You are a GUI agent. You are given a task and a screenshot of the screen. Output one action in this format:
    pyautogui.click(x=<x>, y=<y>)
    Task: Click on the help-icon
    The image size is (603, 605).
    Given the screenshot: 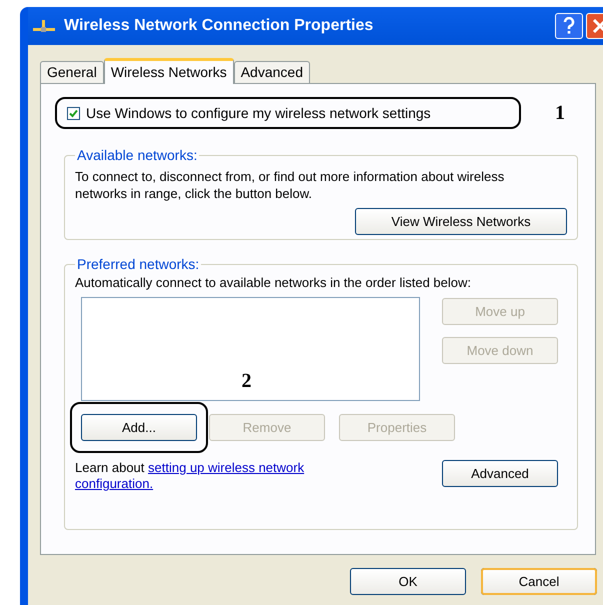 What is the action you would take?
    pyautogui.click(x=569, y=26)
    